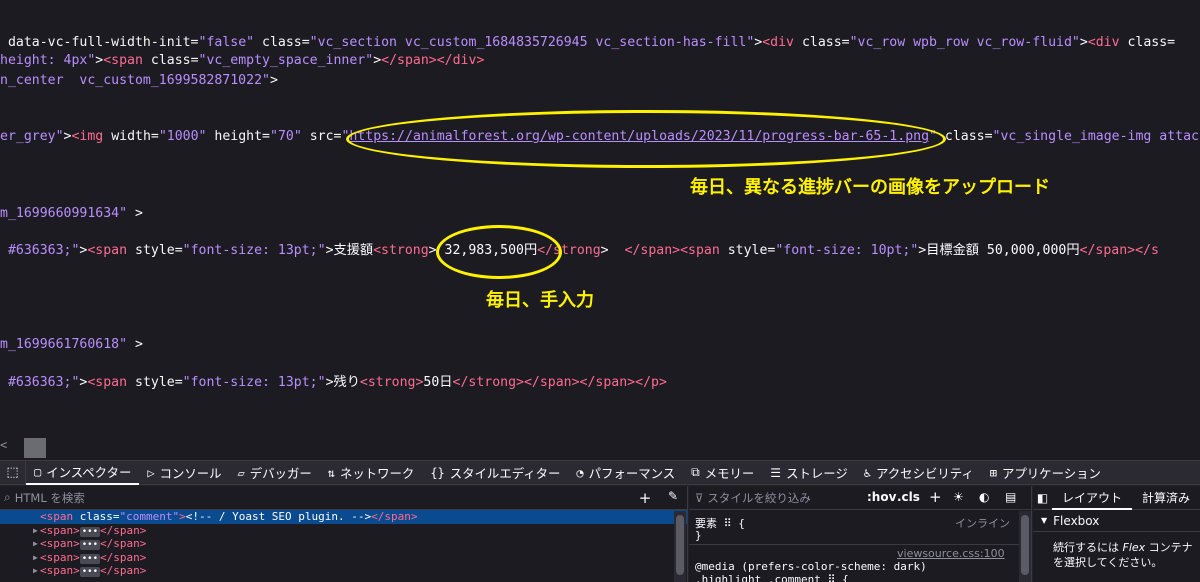 Image resolution: width=1200 pixels, height=582 pixels. I want to click on tab-performance: ◔ パフォーマンス, so click(625, 473).